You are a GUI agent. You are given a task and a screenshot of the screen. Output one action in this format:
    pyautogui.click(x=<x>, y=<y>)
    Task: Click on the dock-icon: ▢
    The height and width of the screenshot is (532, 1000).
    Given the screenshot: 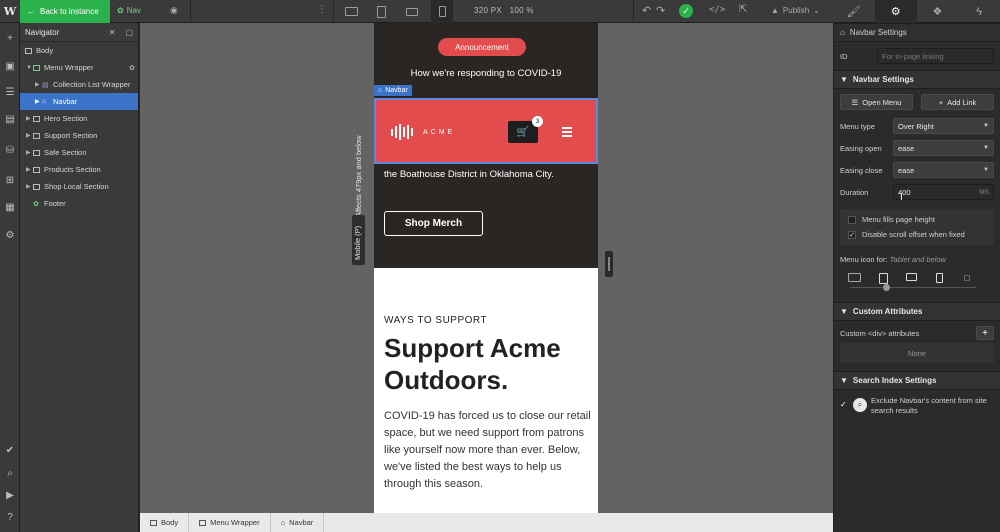 What is the action you would take?
    pyautogui.click(x=129, y=32)
    